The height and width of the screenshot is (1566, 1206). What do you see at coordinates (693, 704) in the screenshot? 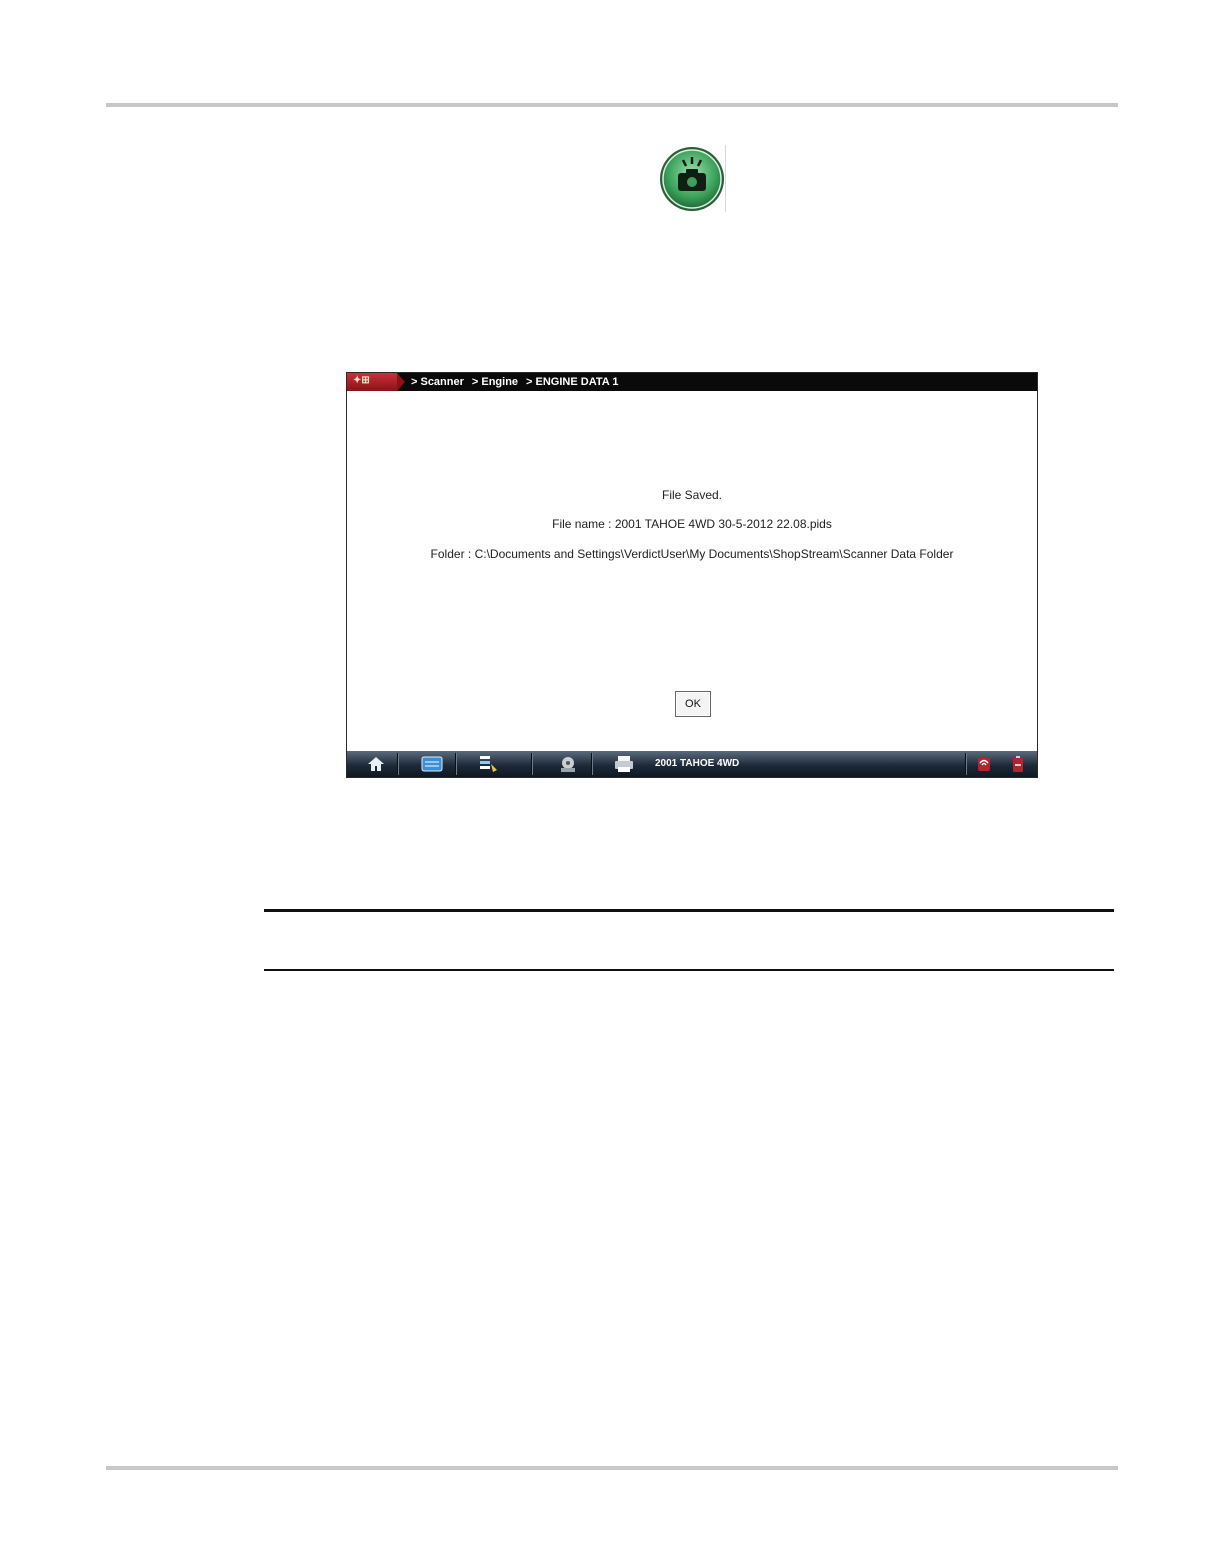
I see `ok-button: OK` at bounding box center [693, 704].